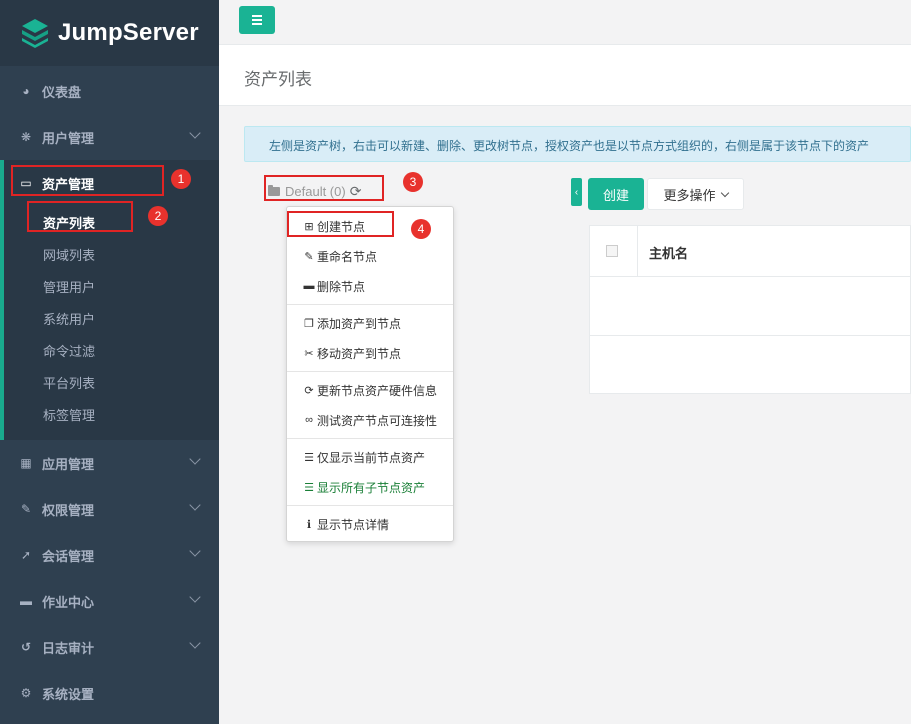 This screenshot has width=911, height=724. I want to click on gears-icon: ⚙, so click(26, 693).